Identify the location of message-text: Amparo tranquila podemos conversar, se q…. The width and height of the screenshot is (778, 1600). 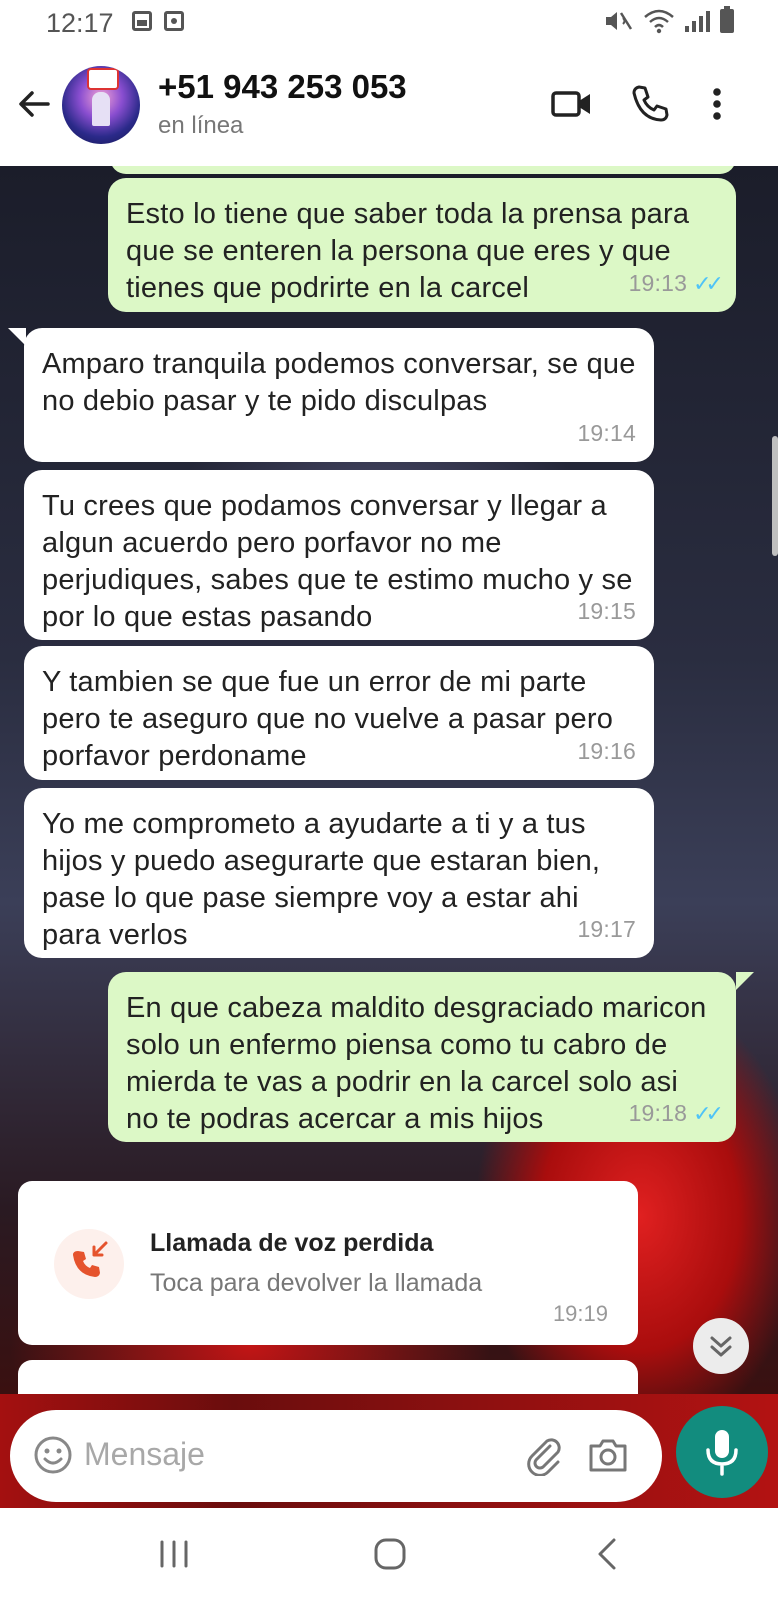
(339, 382).